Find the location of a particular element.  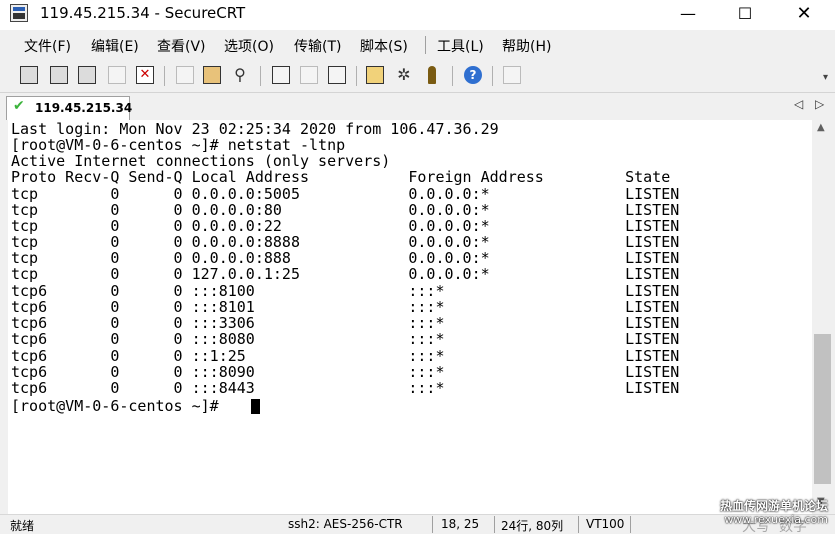

terminal-line: tcp6 0 0 :::8100 :::* LISTEN is located at coordinates (345, 291).